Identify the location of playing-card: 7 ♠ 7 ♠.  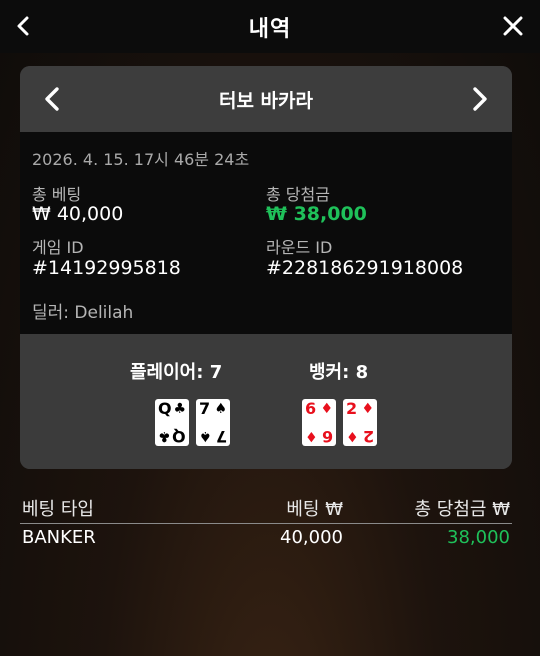
(213, 422).